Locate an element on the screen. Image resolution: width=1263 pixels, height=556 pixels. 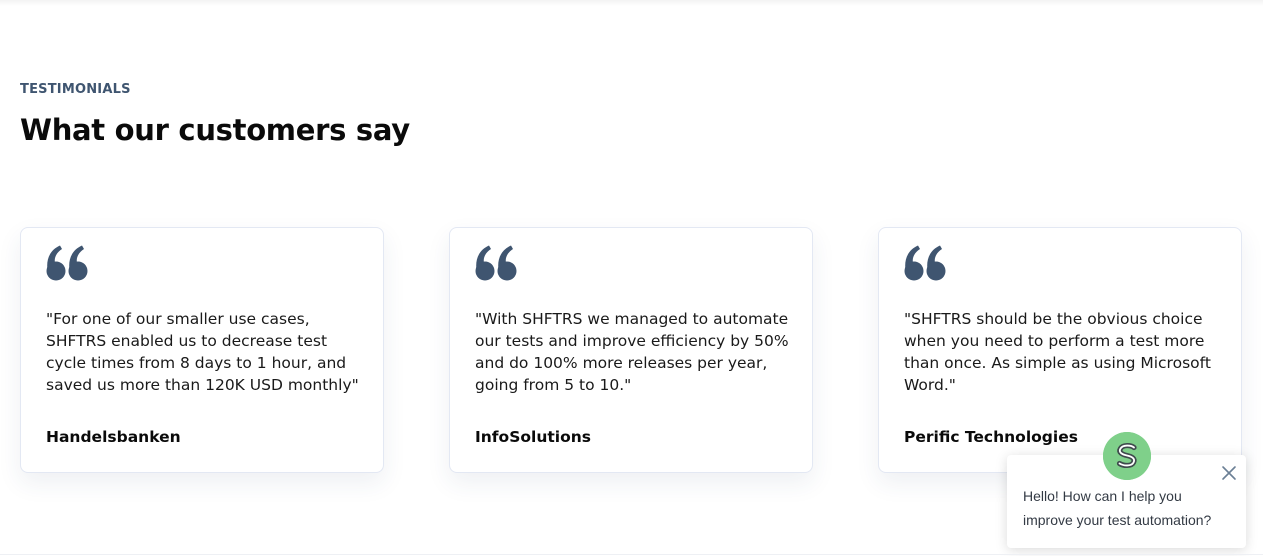
testimonial-company: Handelsbanken is located at coordinates (113, 437).